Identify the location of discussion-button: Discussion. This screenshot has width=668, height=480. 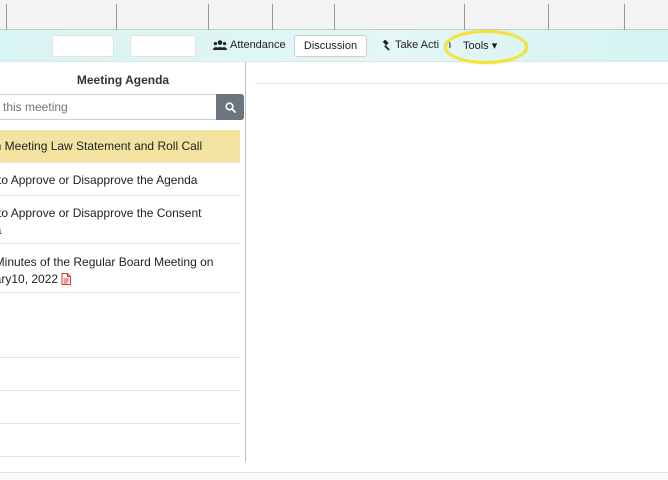
(330, 46).